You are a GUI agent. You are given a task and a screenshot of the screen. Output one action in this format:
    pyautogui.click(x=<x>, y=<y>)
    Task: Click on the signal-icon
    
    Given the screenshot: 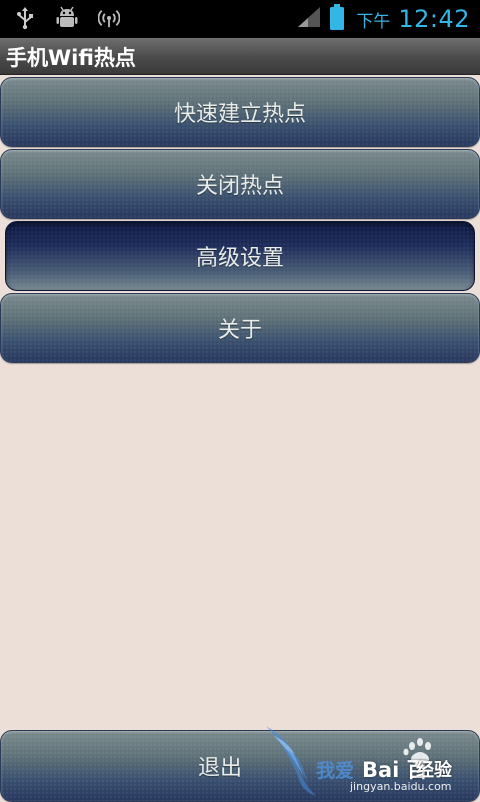 What is the action you would take?
    pyautogui.click(x=309, y=19)
    